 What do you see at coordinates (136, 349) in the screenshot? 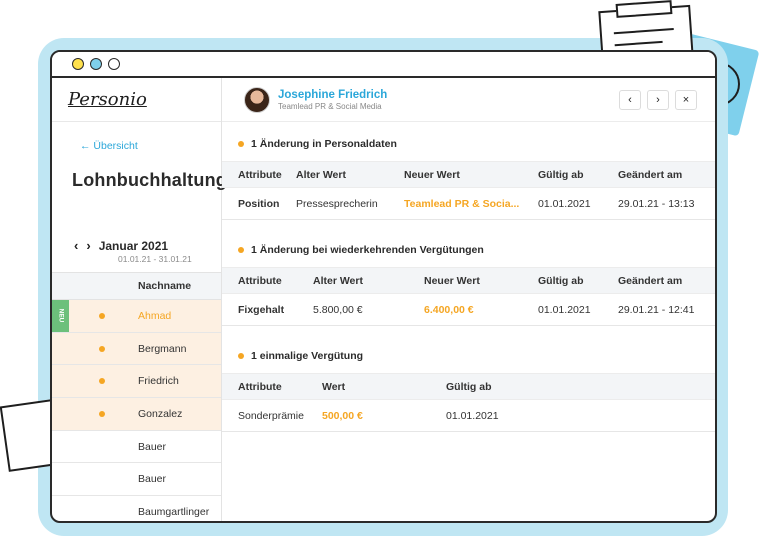
I see `employee-row: Bergmann` at bounding box center [136, 349].